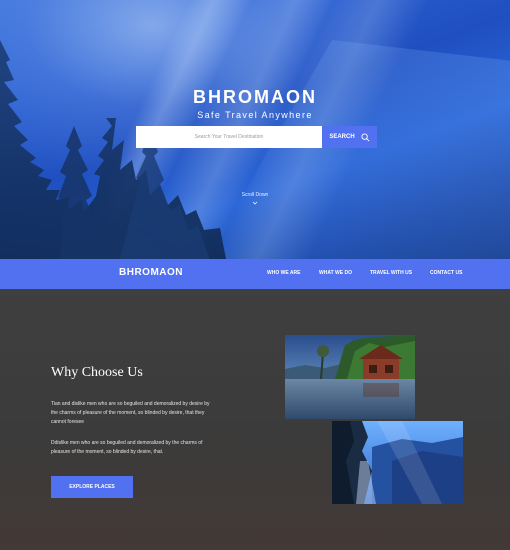  What do you see at coordinates (255, 199) in the screenshot?
I see `scroll-down-link: Scroll Down` at bounding box center [255, 199].